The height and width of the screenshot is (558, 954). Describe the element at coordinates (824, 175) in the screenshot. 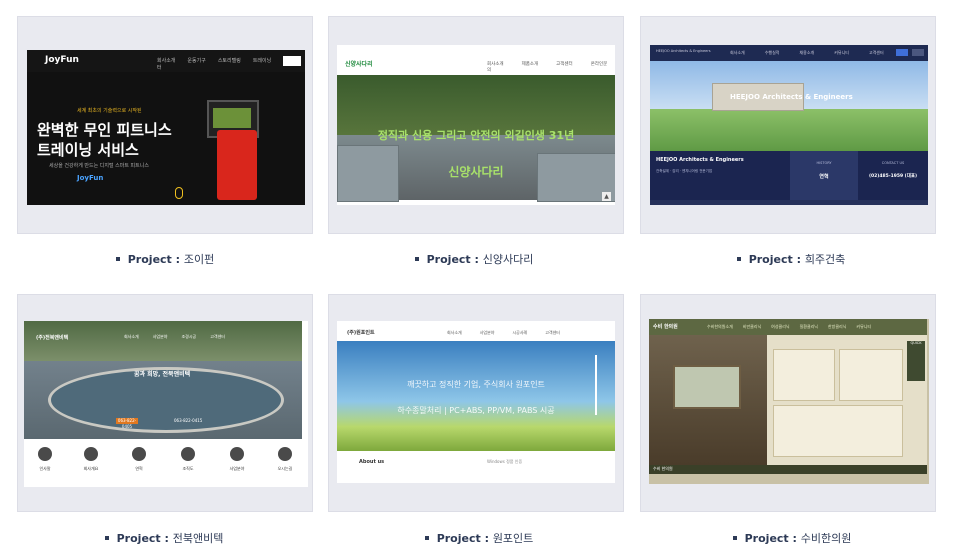

I see `preview-history-panel: HISTORY 연혁` at that location.